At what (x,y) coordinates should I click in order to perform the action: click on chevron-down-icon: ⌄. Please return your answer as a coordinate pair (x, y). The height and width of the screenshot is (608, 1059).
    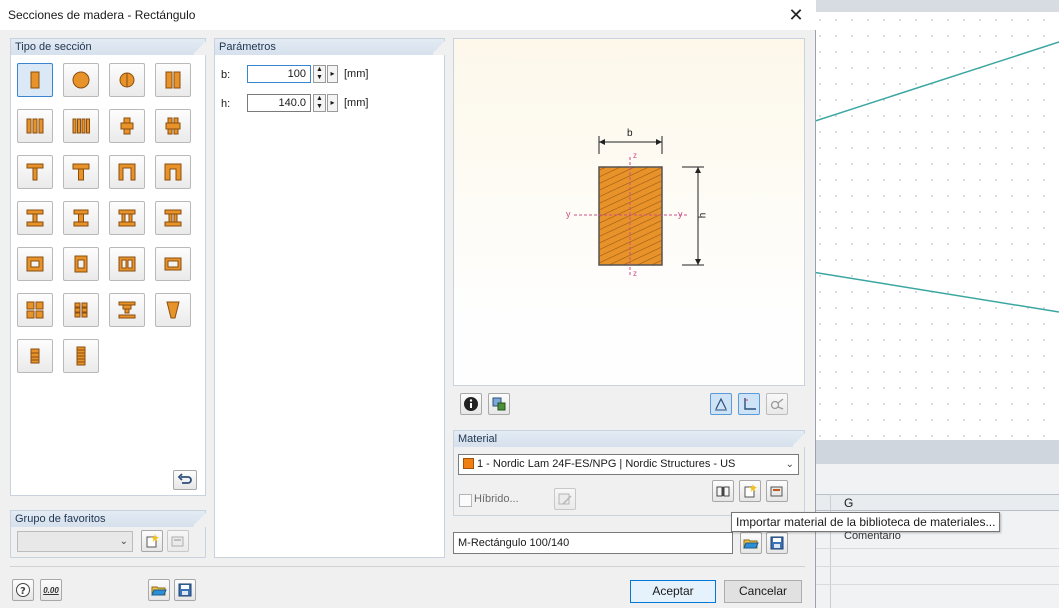
    Looking at the image, I should click on (789, 464).